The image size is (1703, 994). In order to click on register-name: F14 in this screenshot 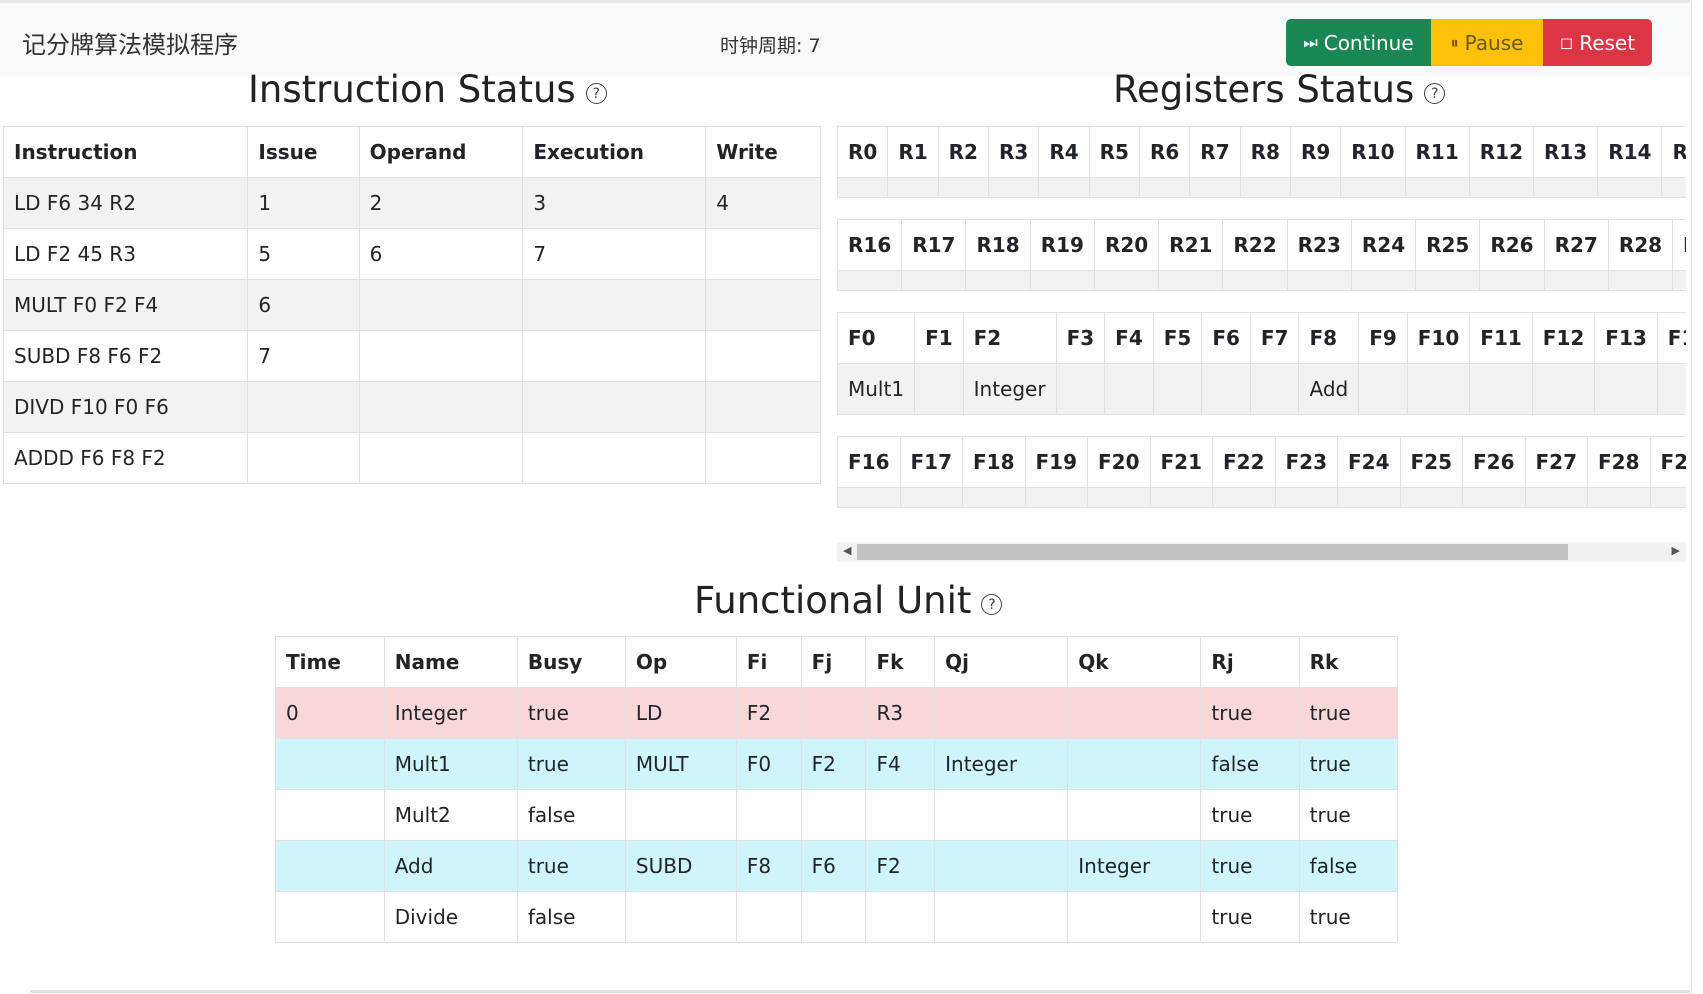, I will do `click(1671, 338)`.